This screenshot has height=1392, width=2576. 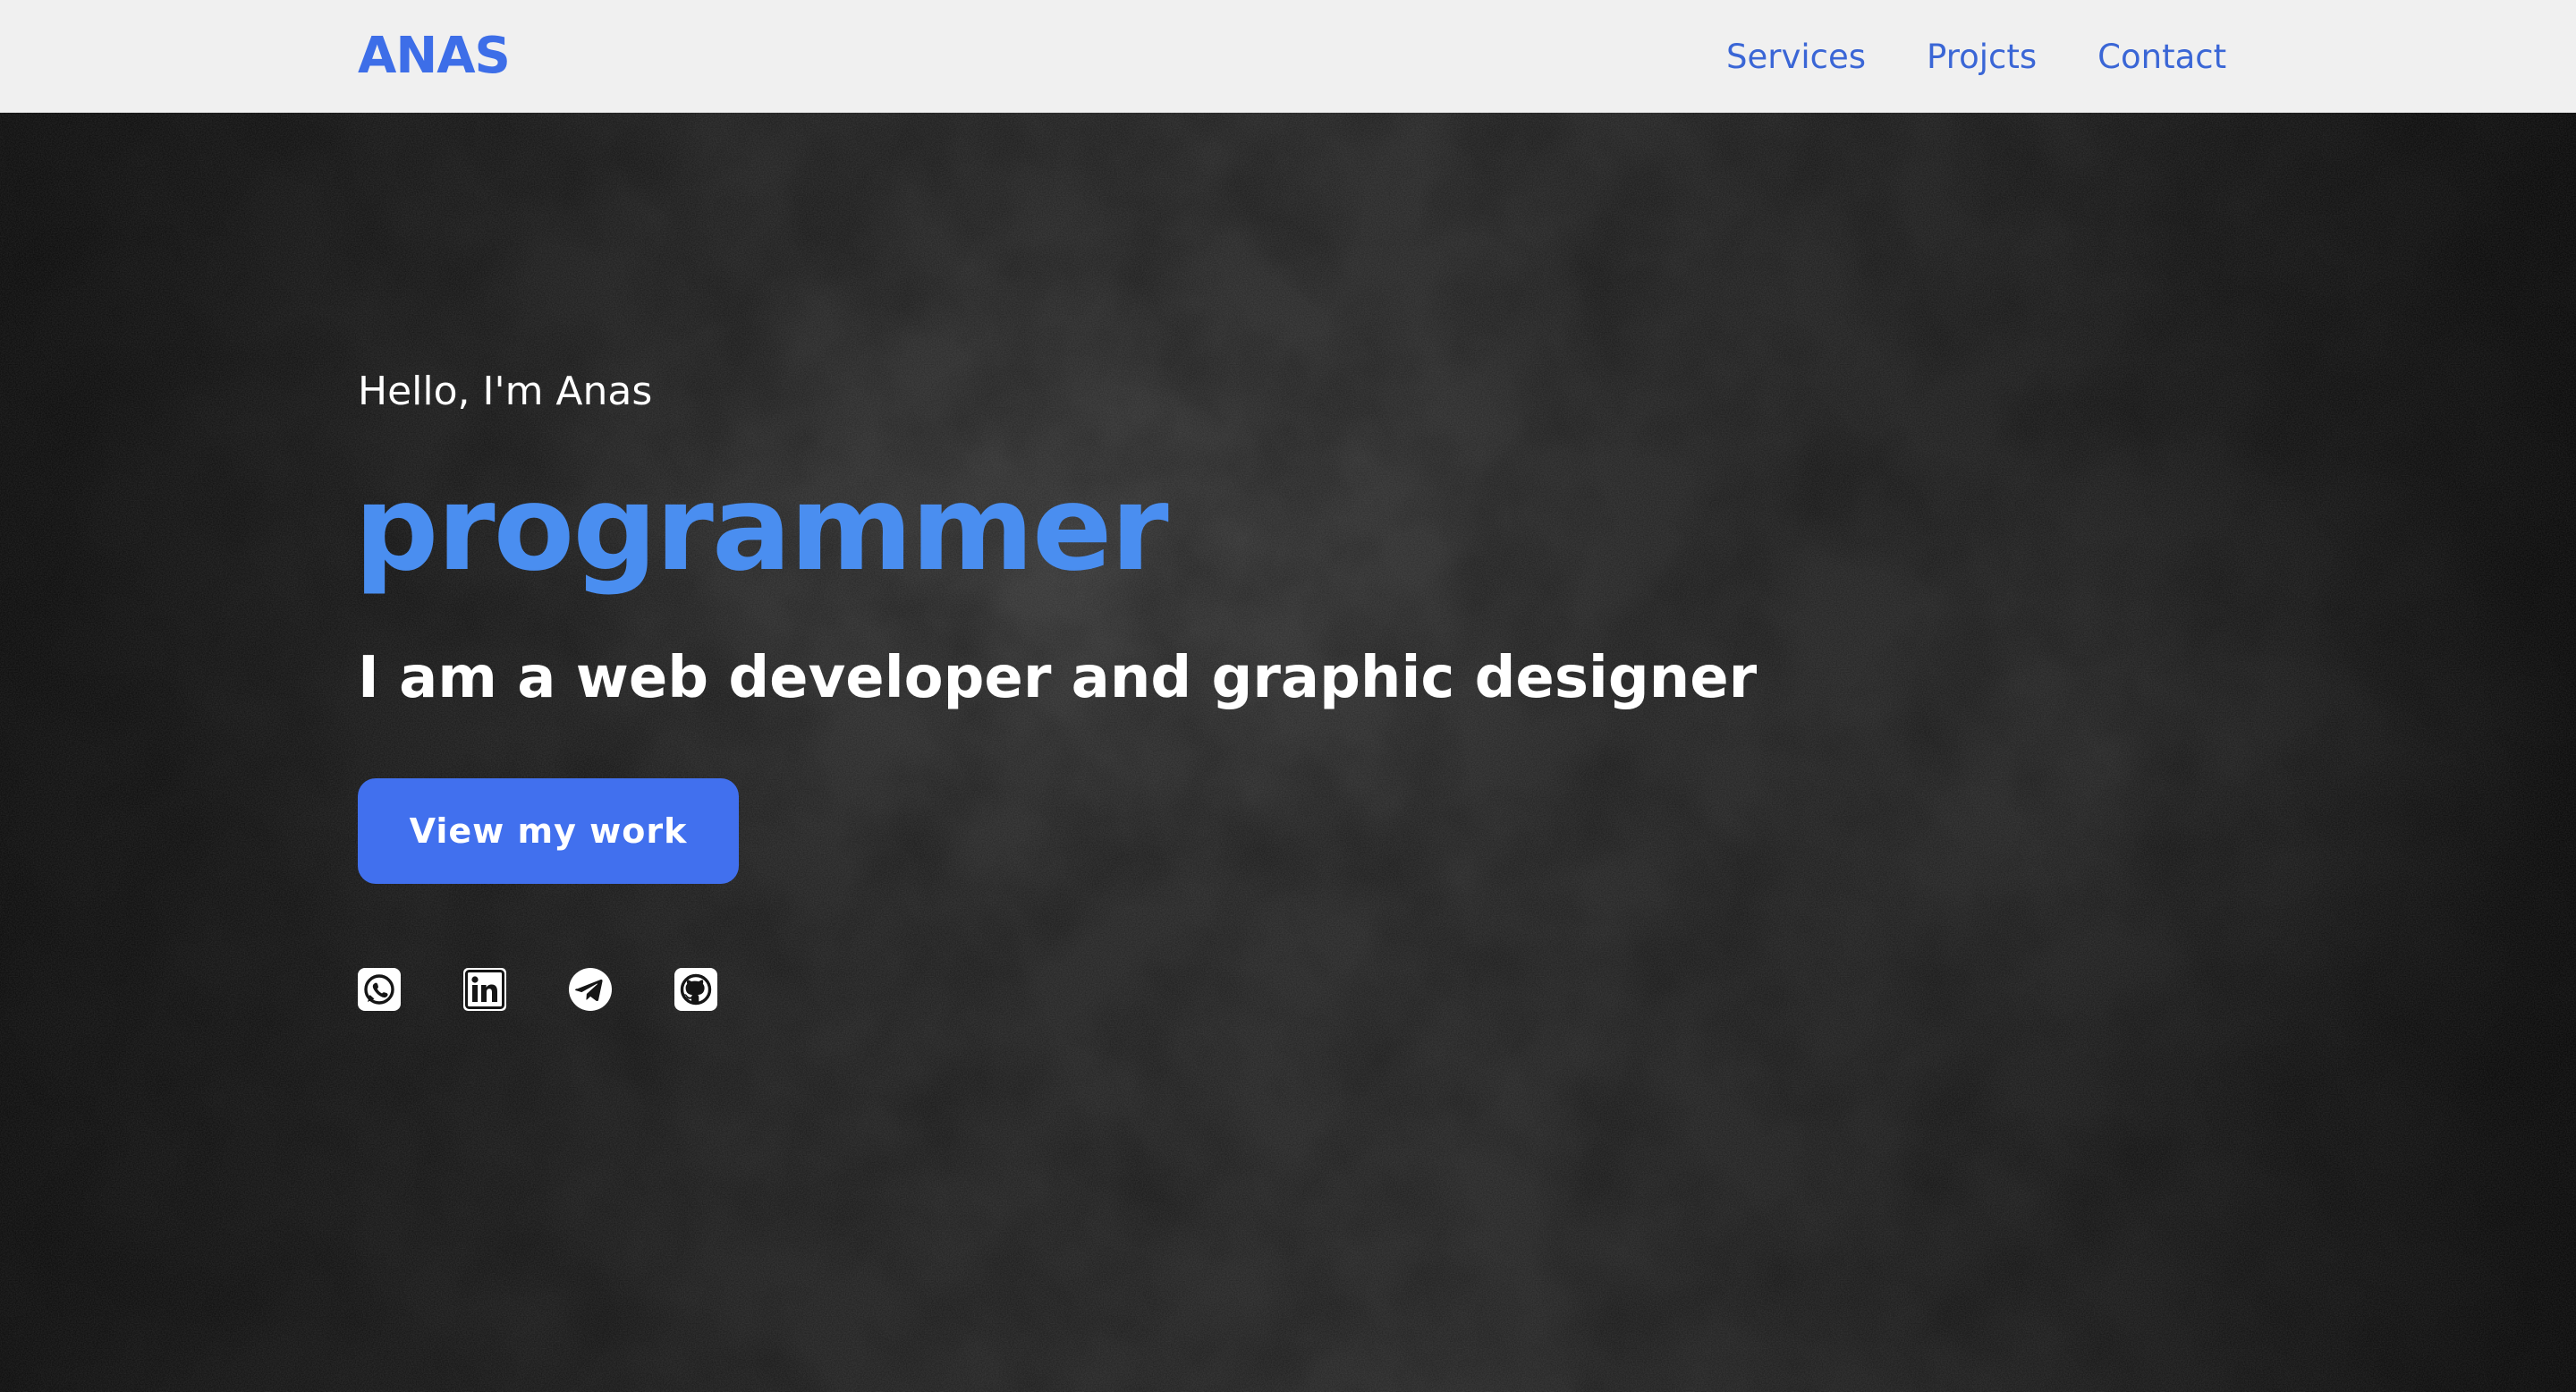 I want to click on github-icon, so click(x=695, y=989).